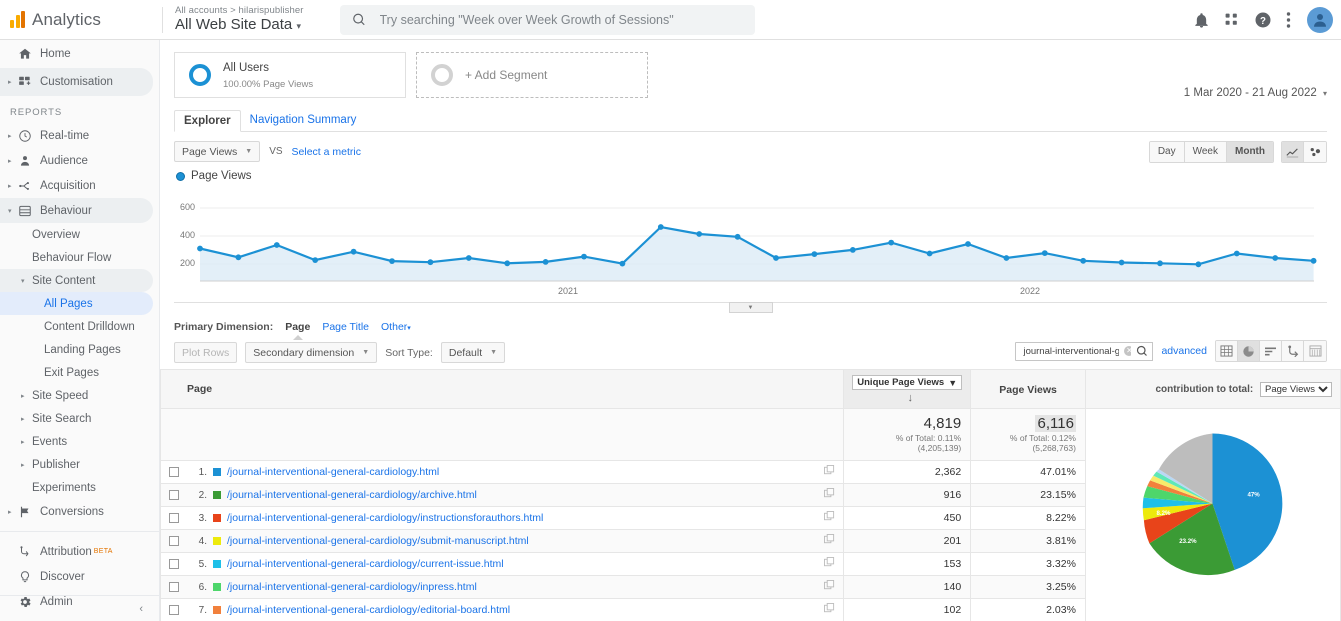 The image size is (1341, 621). I want to click on secondary-dimension-dropdown: Secondary dimension ▼, so click(311, 352).